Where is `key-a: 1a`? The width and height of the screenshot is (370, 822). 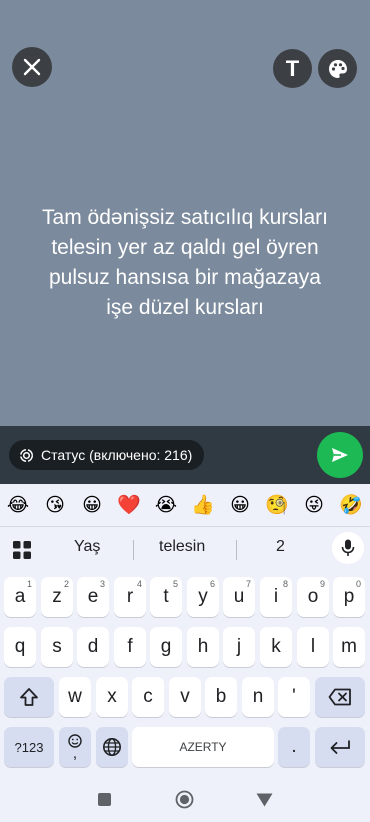
key-a: 1a is located at coordinates (20, 597).